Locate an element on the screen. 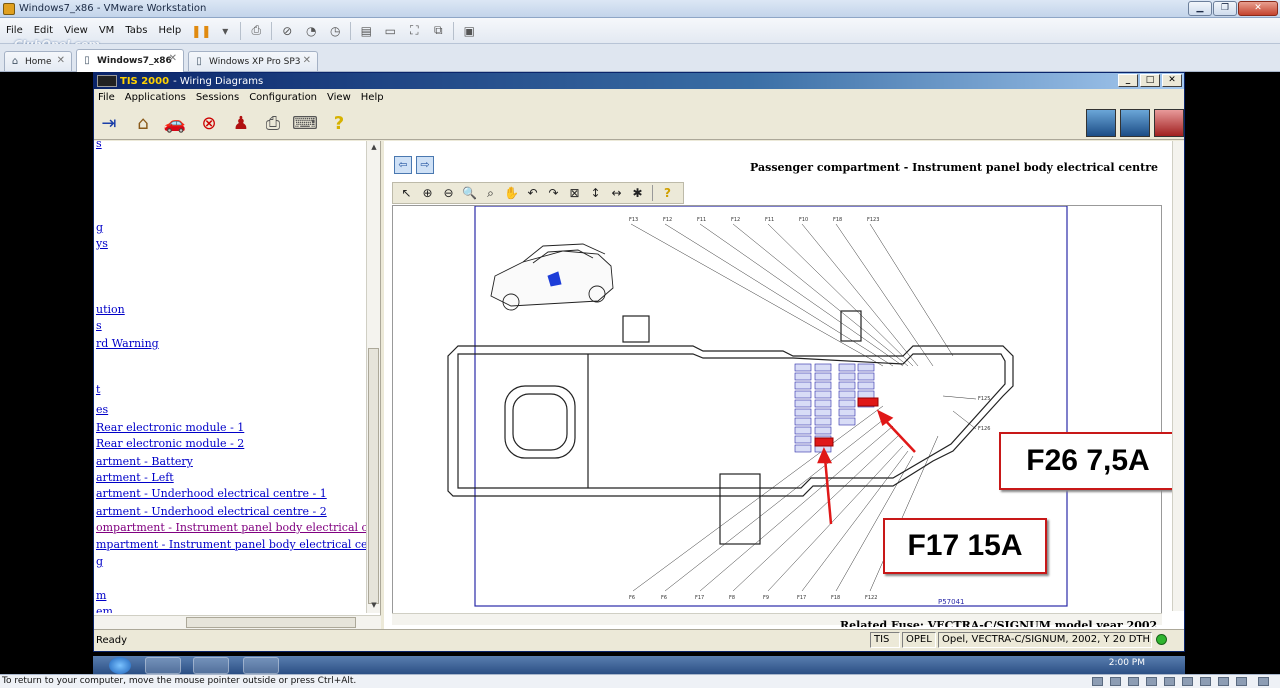 Image resolution: width=1280 pixels, height=688 pixels. fit-width-icon: ↔ is located at coordinates (616, 193).